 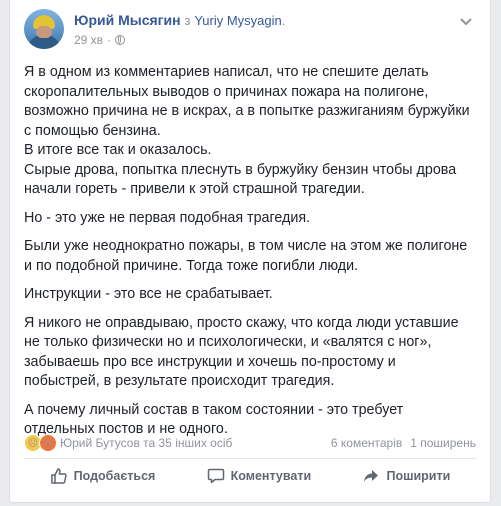 What do you see at coordinates (148, 294) in the screenshot?
I see `post-text-line: Инструкции - это все не срабатывает.` at bounding box center [148, 294].